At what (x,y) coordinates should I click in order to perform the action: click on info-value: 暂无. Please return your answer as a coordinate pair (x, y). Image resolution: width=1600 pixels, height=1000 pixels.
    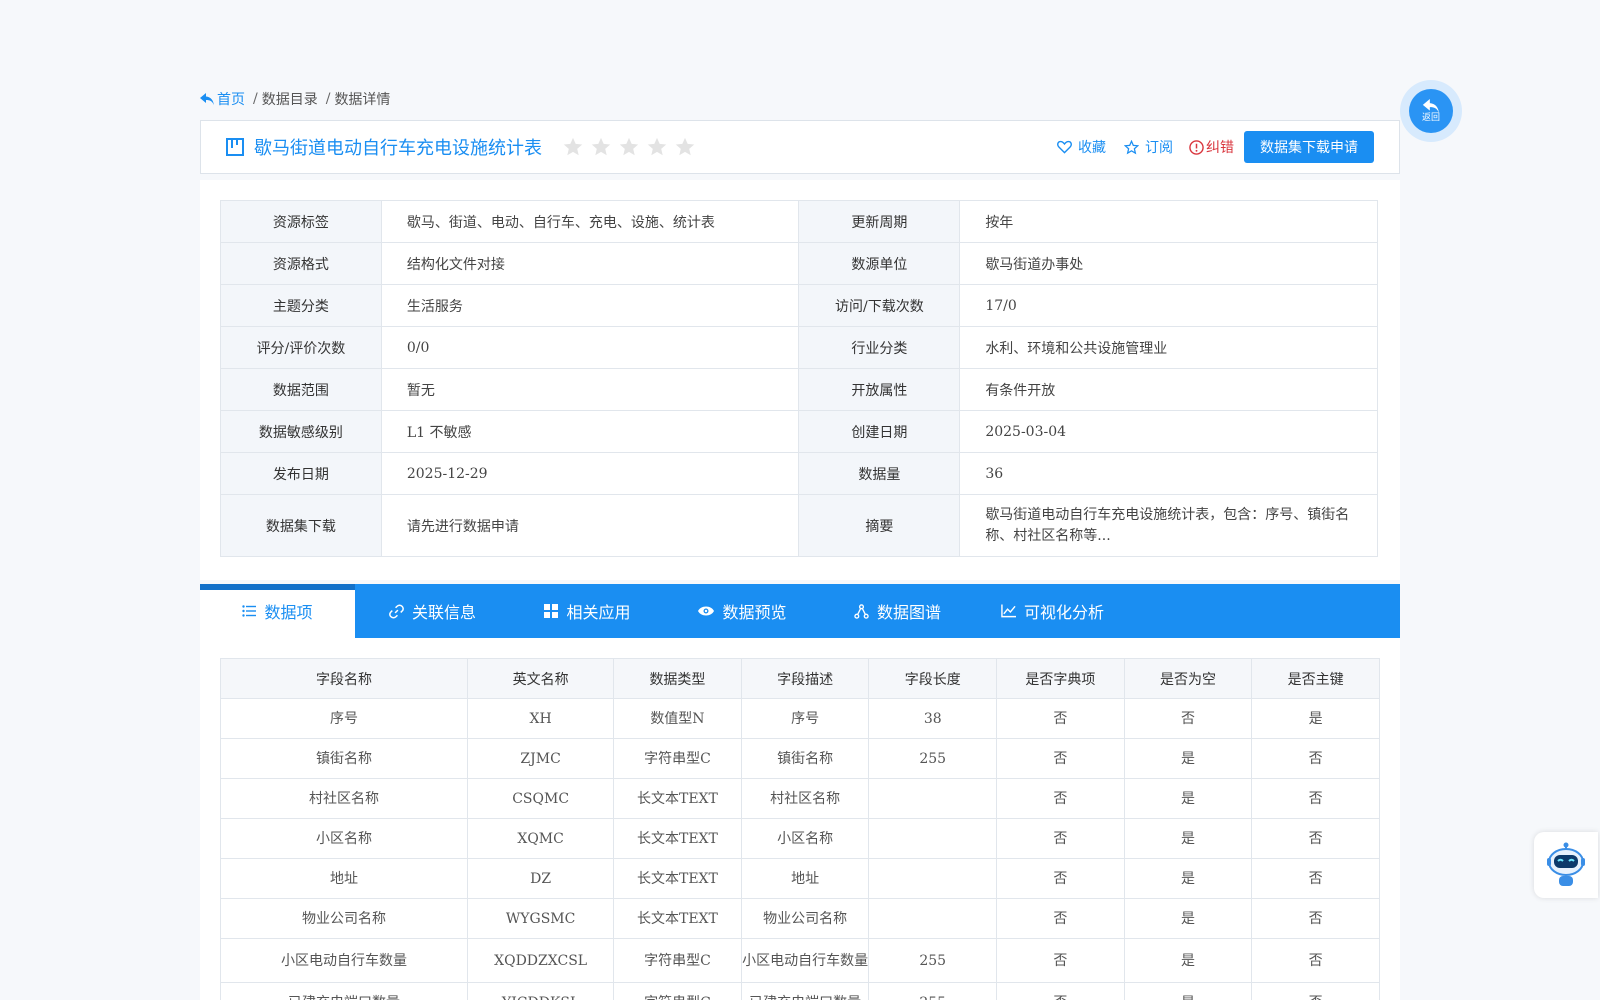
    Looking at the image, I should click on (590, 389).